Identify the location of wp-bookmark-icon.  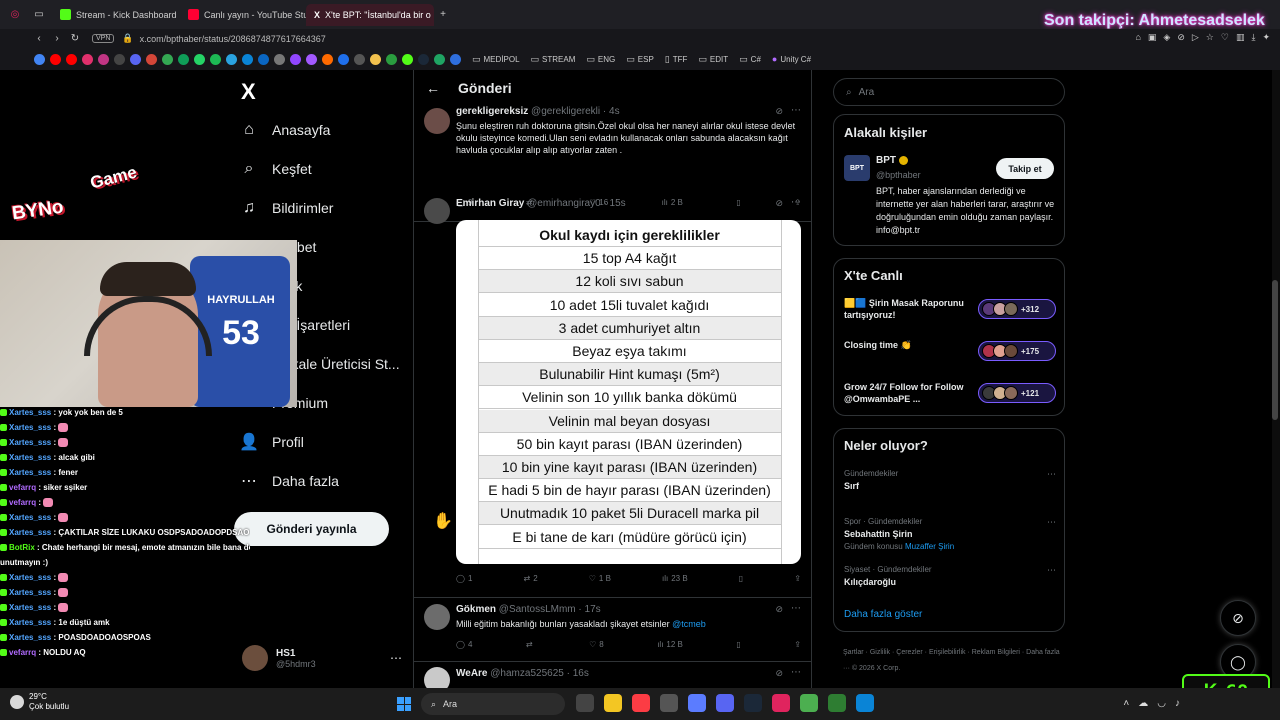
(359, 59).